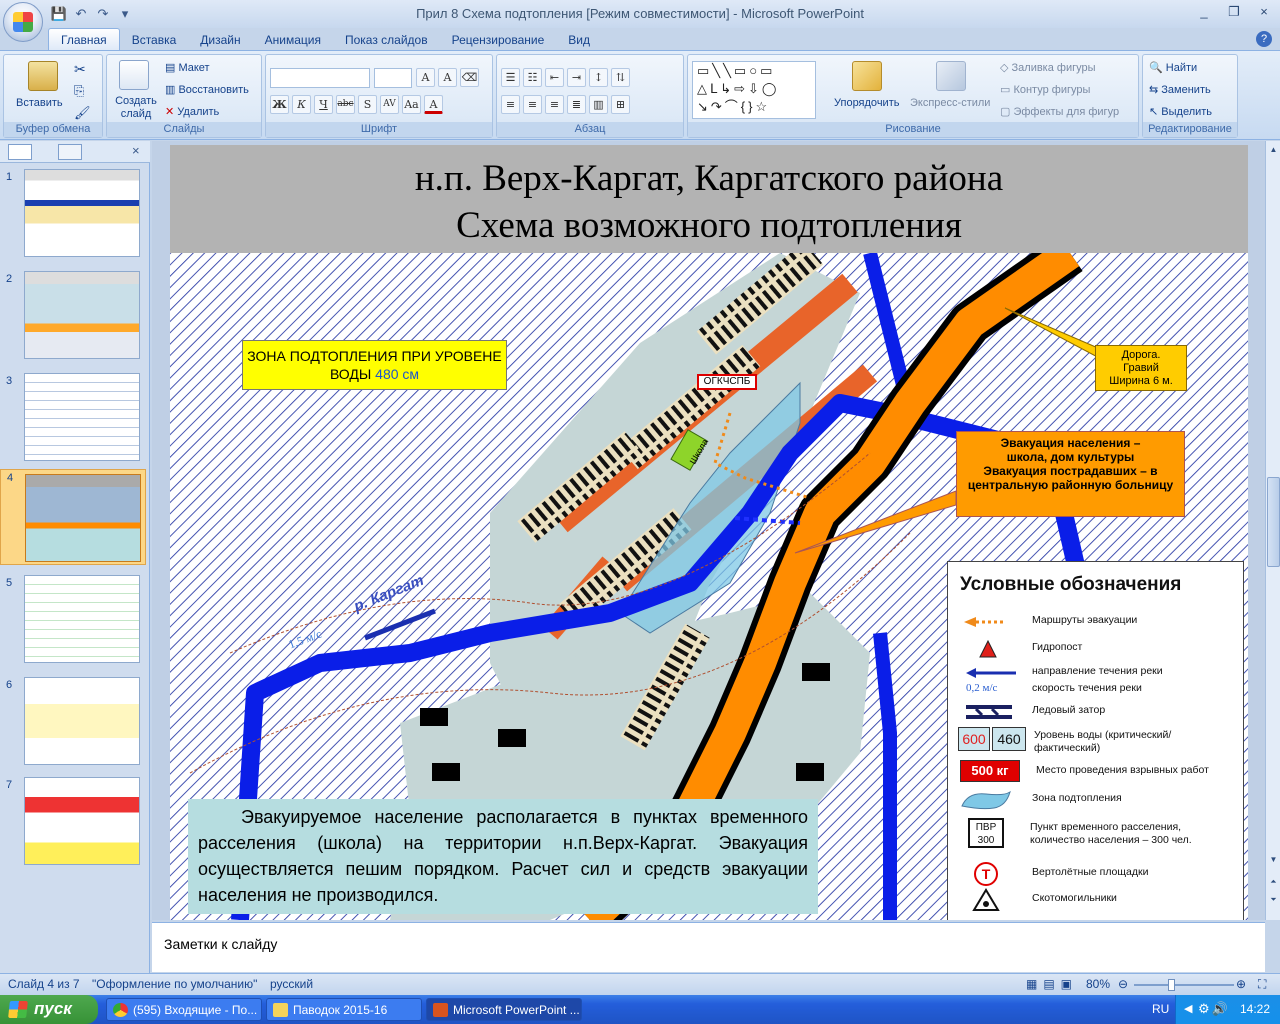 Image resolution: width=1280 pixels, height=1024 pixels. I want to click on tab-slideshow: Показ слайдов, so click(386, 39).